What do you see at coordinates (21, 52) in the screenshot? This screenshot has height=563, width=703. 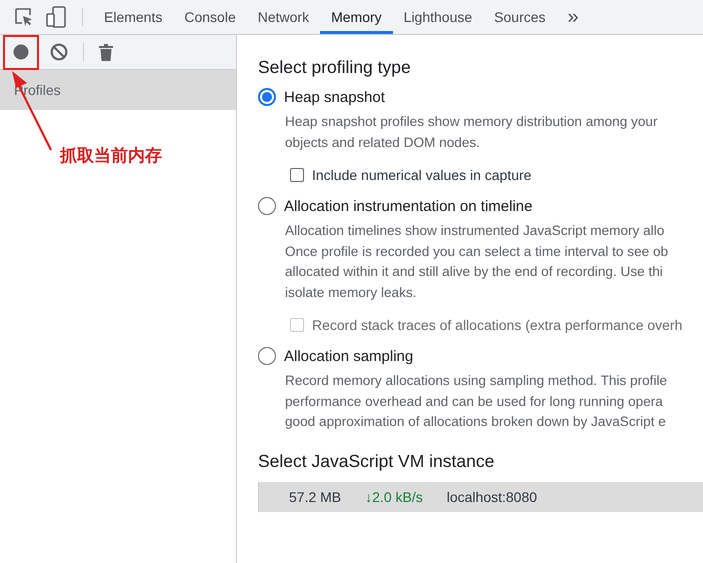 I see `record-icon` at bounding box center [21, 52].